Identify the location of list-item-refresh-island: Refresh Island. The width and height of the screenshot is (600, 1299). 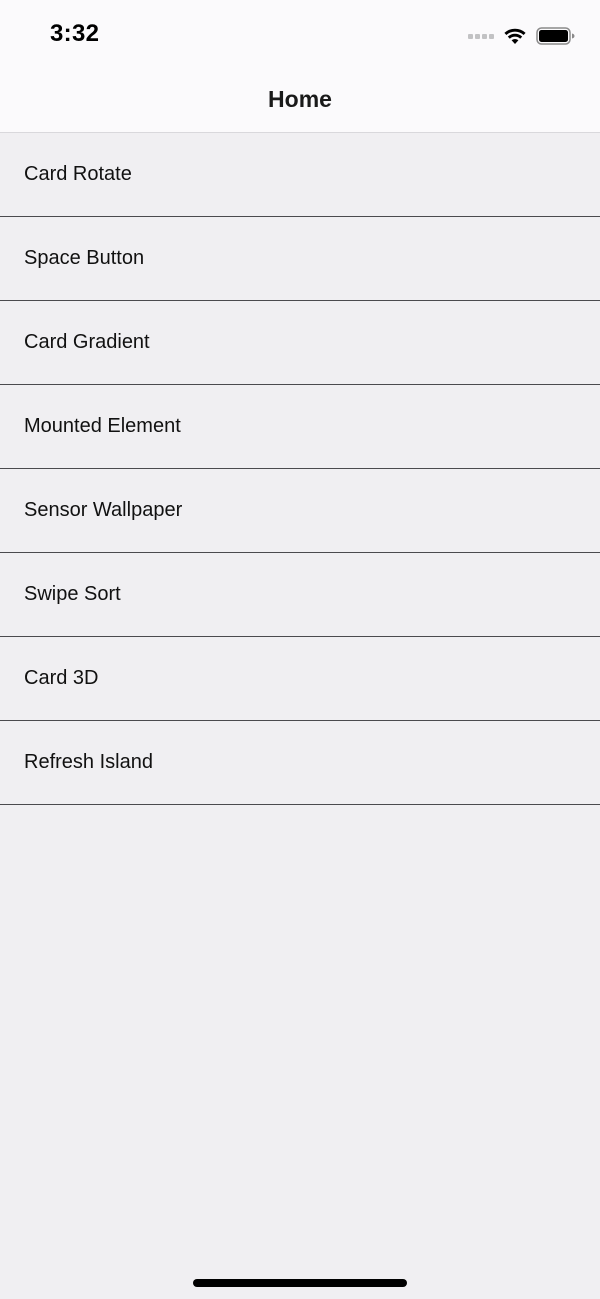
(300, 763).